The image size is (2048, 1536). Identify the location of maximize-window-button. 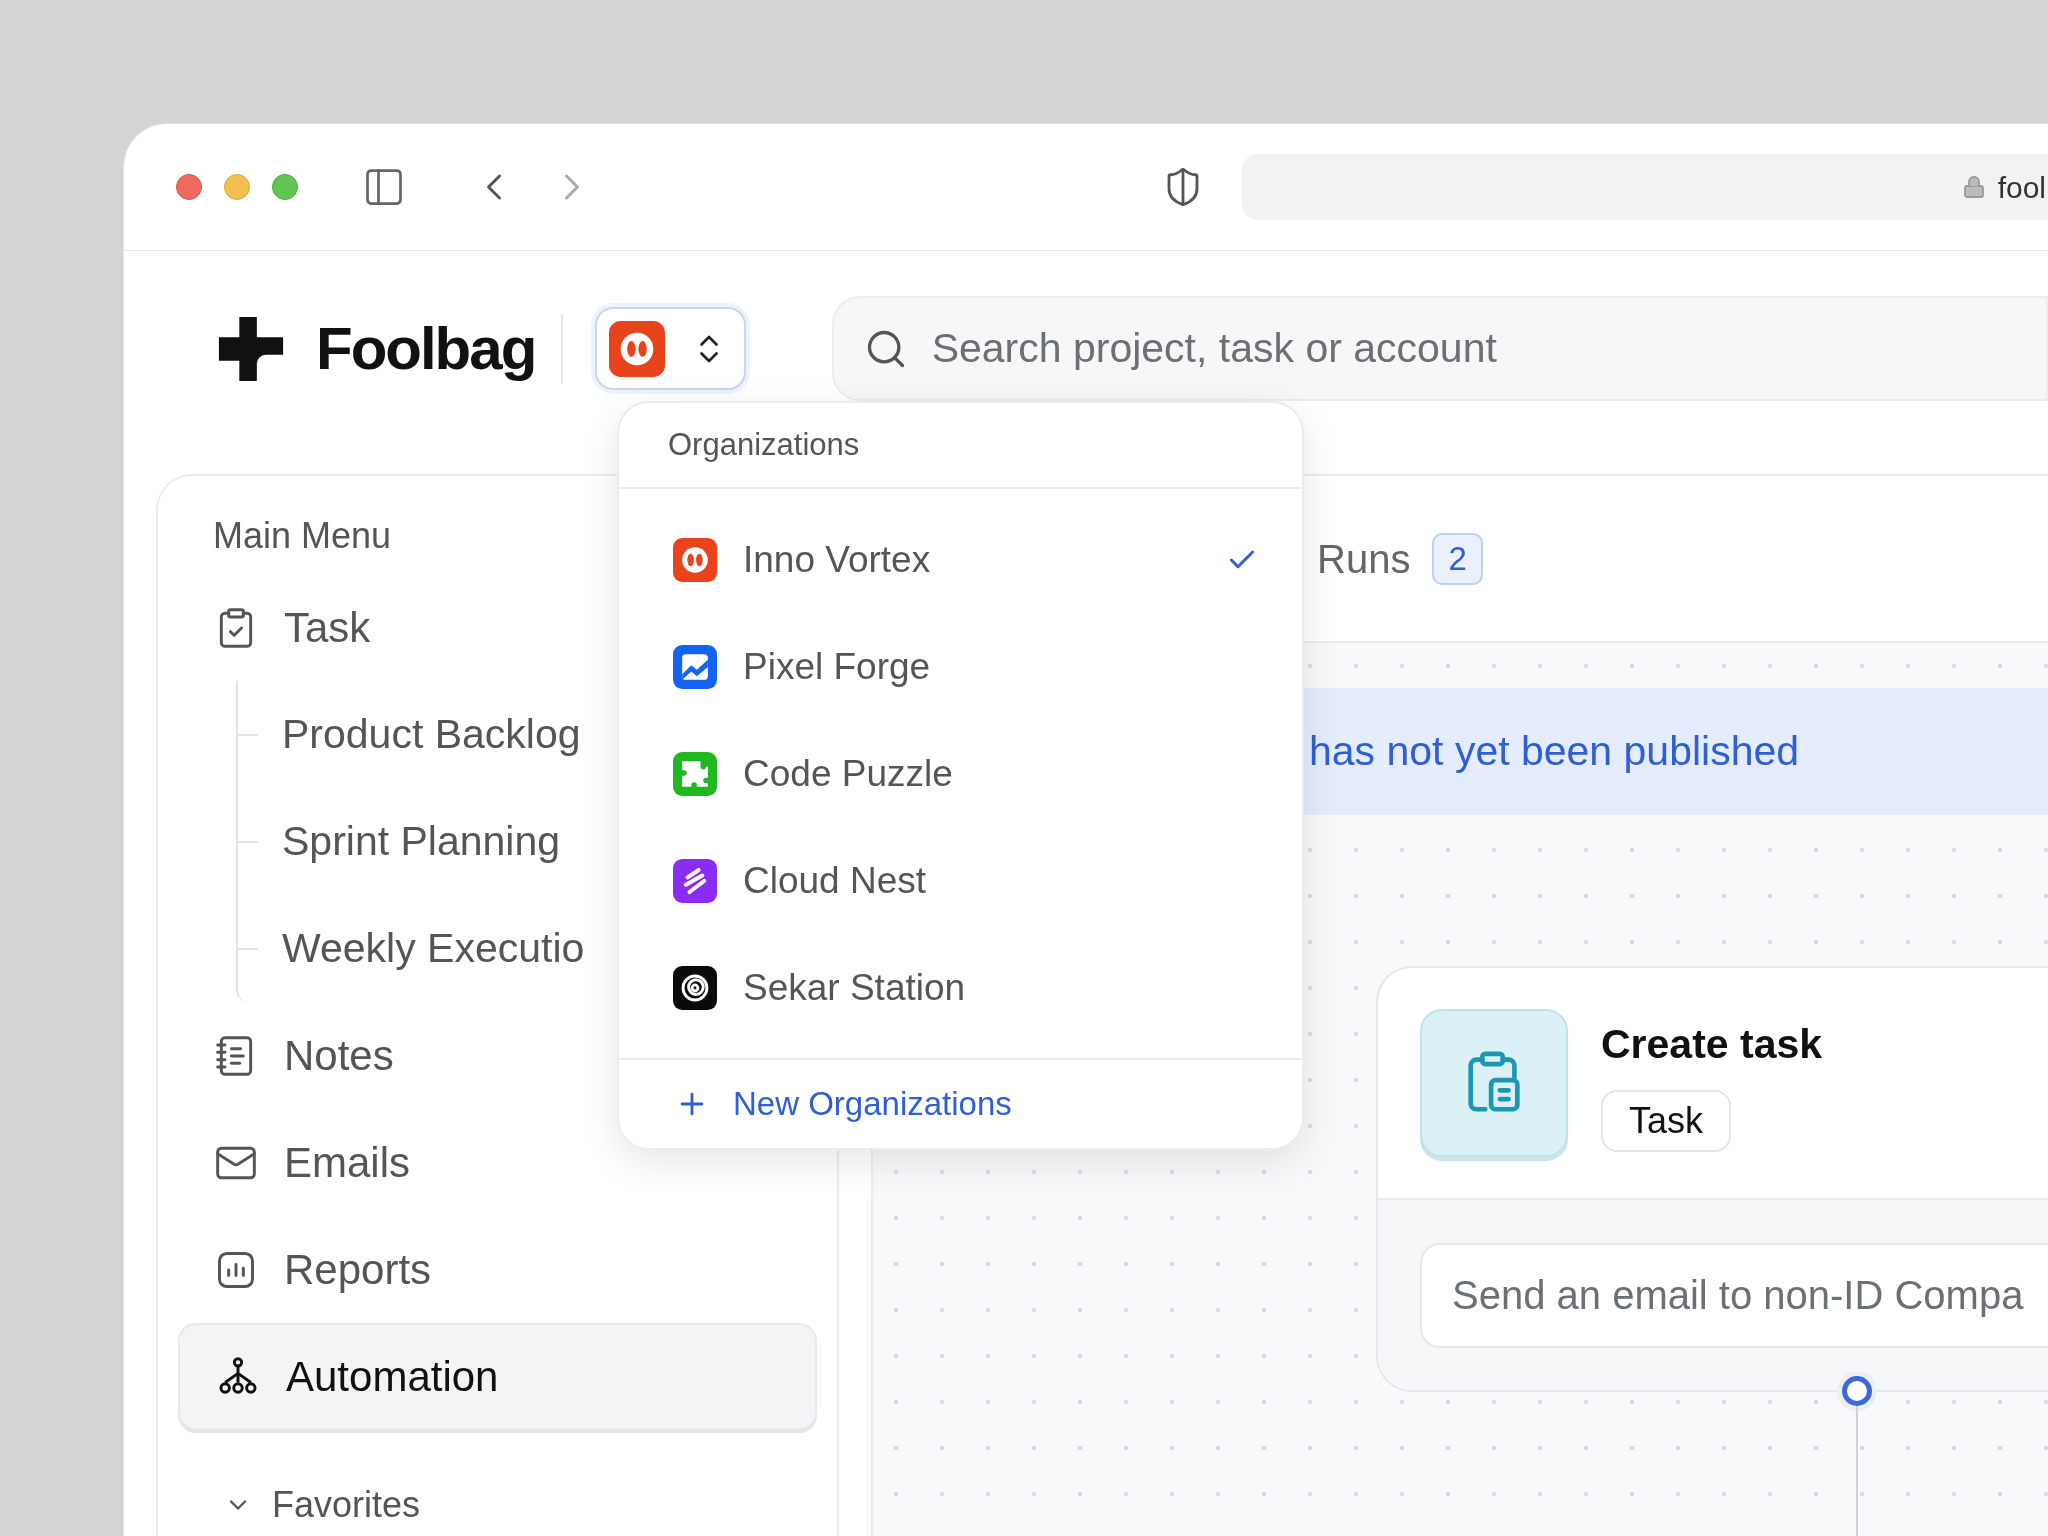
(285, 187).